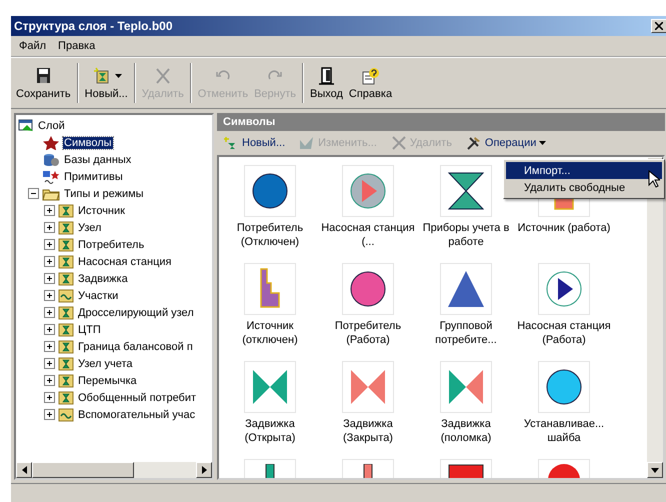 Image resolution: width=666 pixels, height=502 pixels. I want to click on tree-item: Узел, so click(89, 228).